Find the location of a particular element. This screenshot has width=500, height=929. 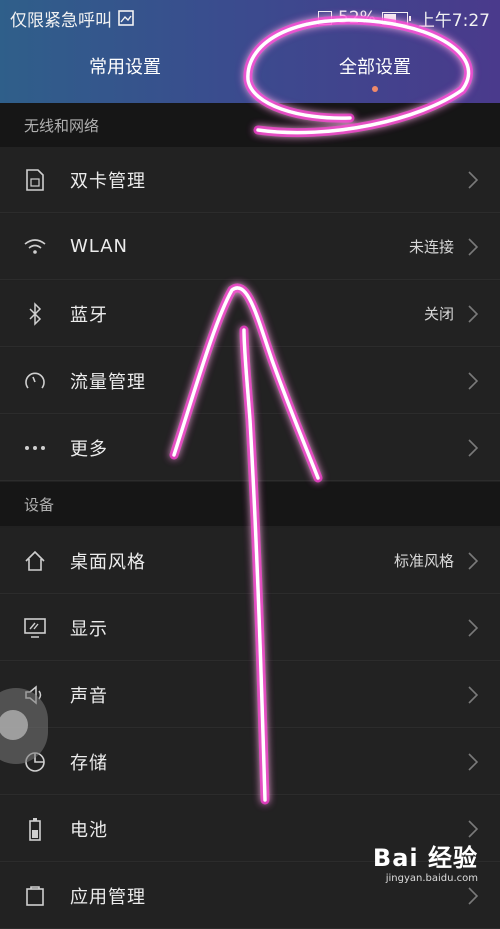

row-label: 显示 is located at coordinates (89, 629).